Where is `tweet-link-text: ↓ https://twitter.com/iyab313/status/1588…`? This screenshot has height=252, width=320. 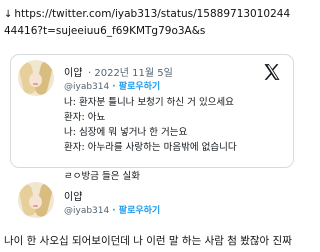 tweet-link-text: ↓ https://twitter.com/iyab313/status/1588… is located at coordinates (150, 23).